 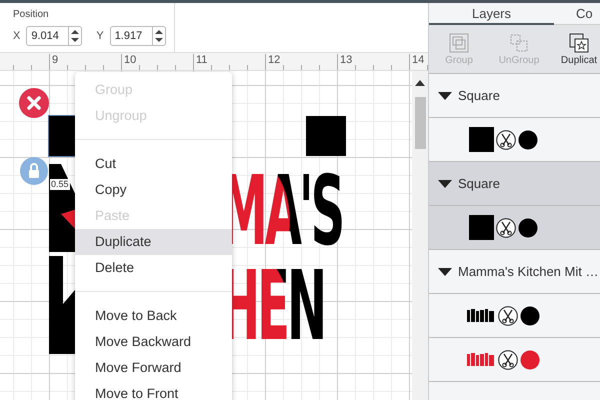 What do you see at coordinates (420, 123) in the screenshot?
I see `scroll-thumb` at bounding box center [420, 123].